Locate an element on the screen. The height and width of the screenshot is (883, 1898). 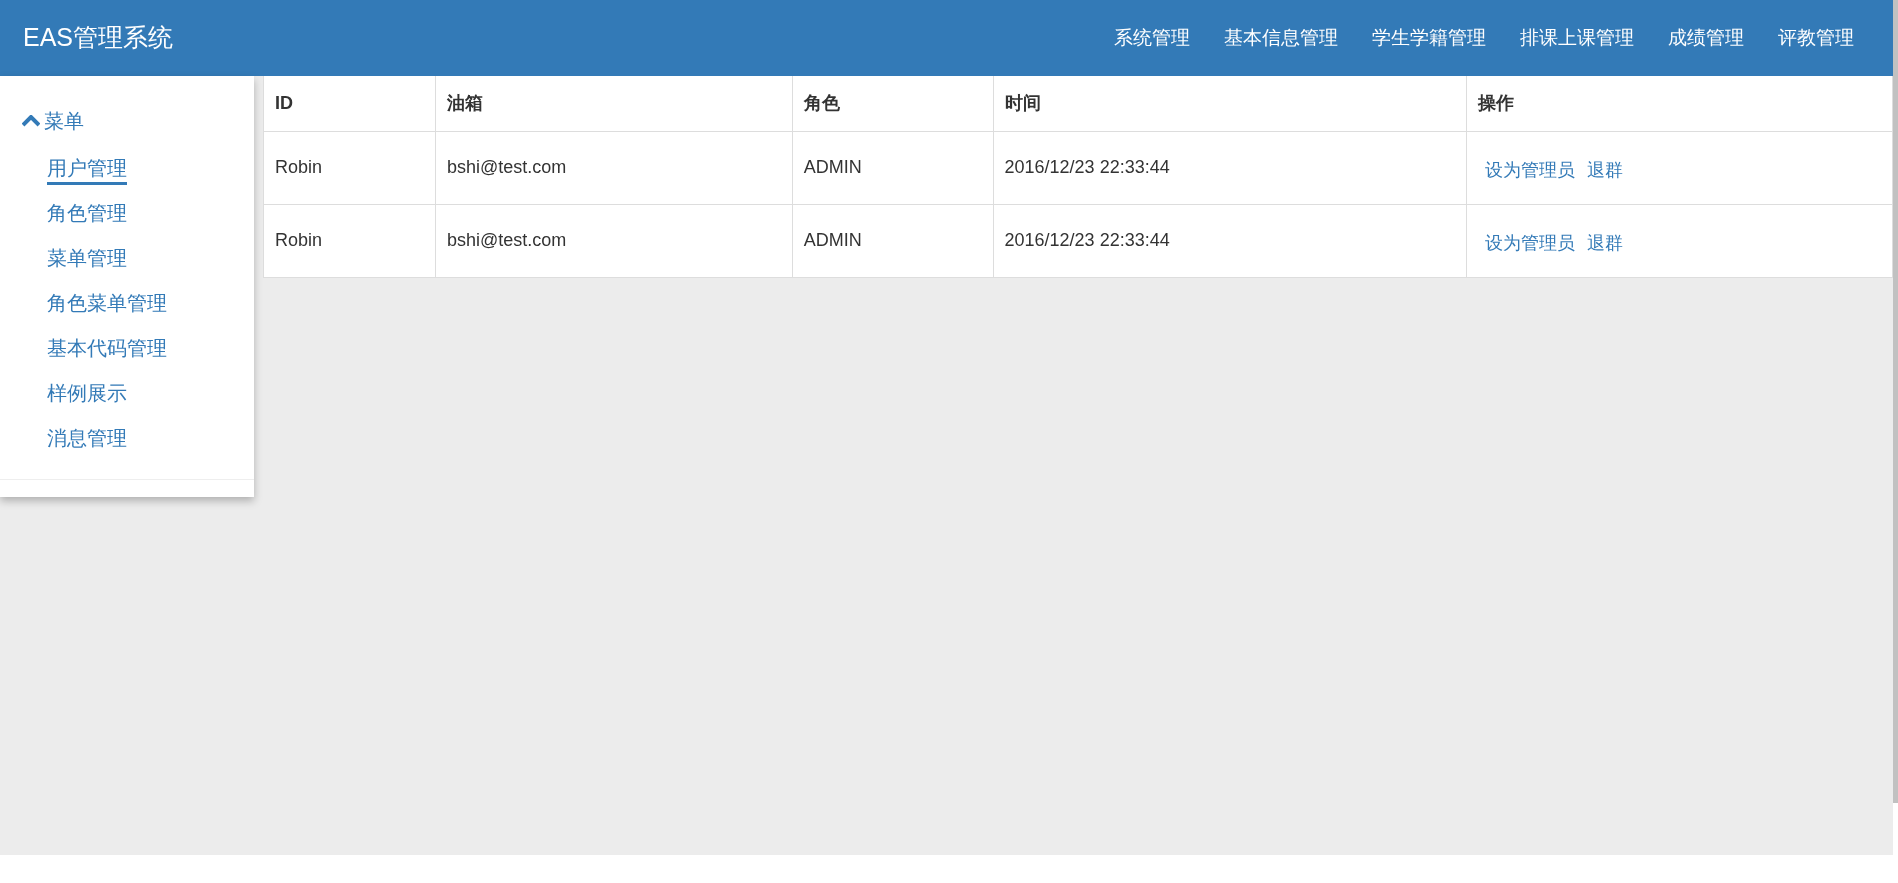
nav-link: 基本信息管理 is located at coordinates (1281, 38).